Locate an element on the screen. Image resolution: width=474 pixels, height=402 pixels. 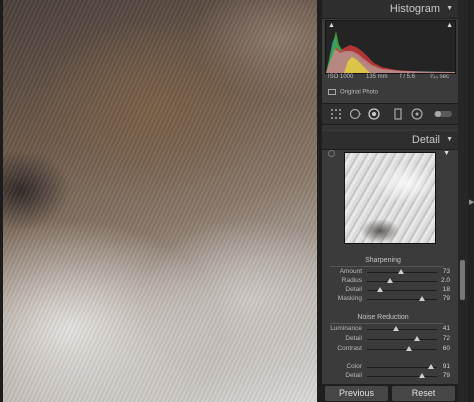
spot-removal-icon is located at coordinates (355, 114).